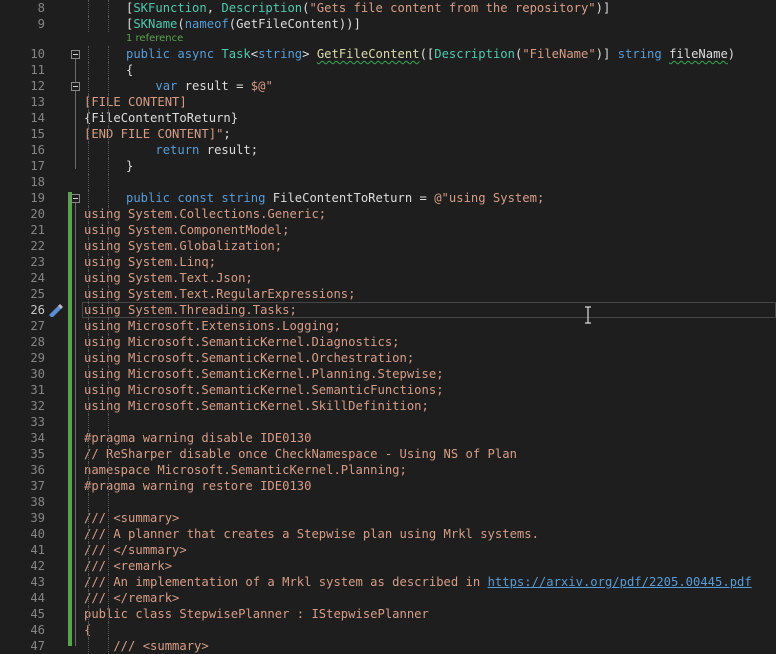 Image resolution: width=776 pixels, height=654 pixels. What do you see at coordinates (388, 118) in the screenshot?
I see `code-line: 14 {FileContentToReturn}` at bounding box center [388, 118].